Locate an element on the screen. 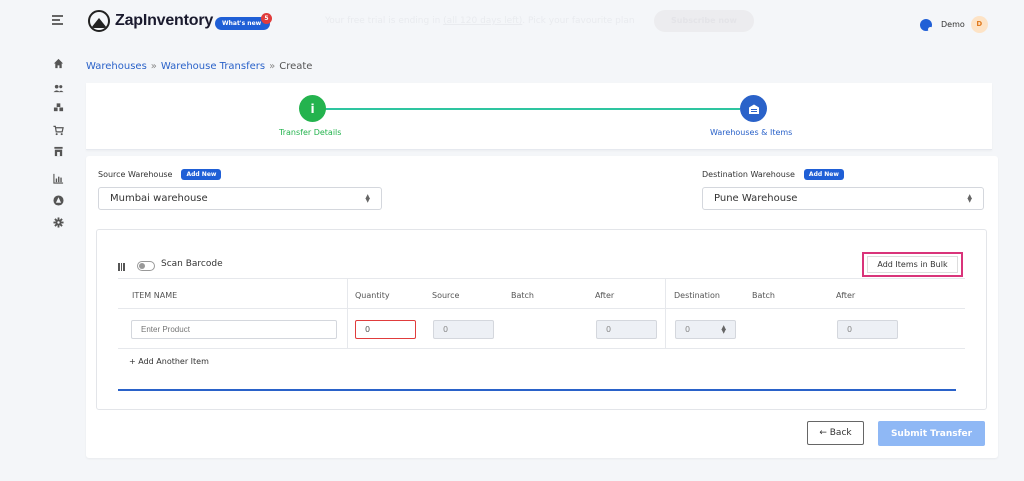 Image resolution: width=1024 pixels, height=481 pixels. source-qty-field: 0 is located at coordinates (463, 329).